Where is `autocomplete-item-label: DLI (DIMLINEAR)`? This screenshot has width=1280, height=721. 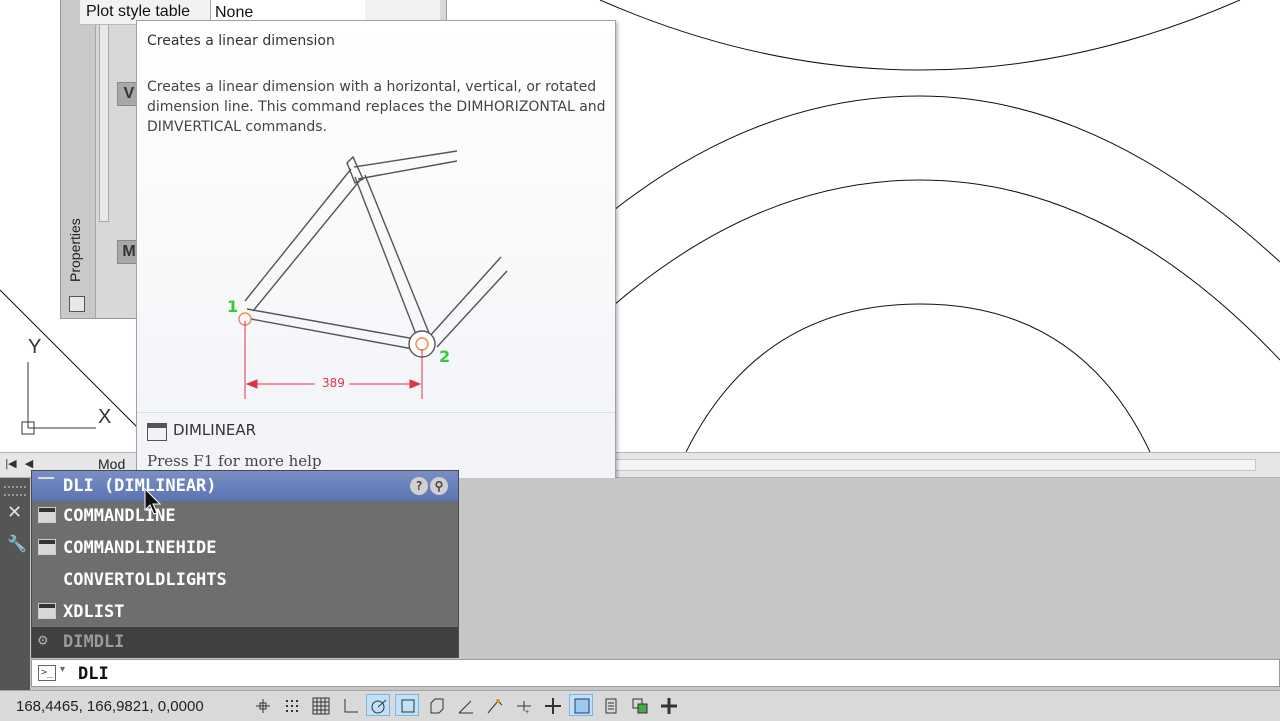
autocomplete-item-label: DLI (DIMLINEAR) is located at coordinates (140, 486).